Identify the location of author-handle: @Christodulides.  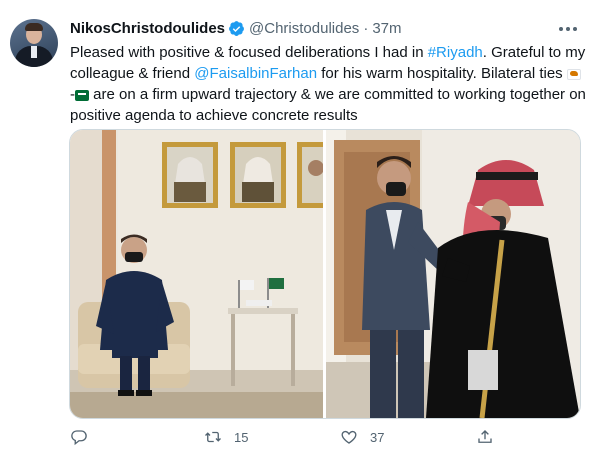
(304, 28).